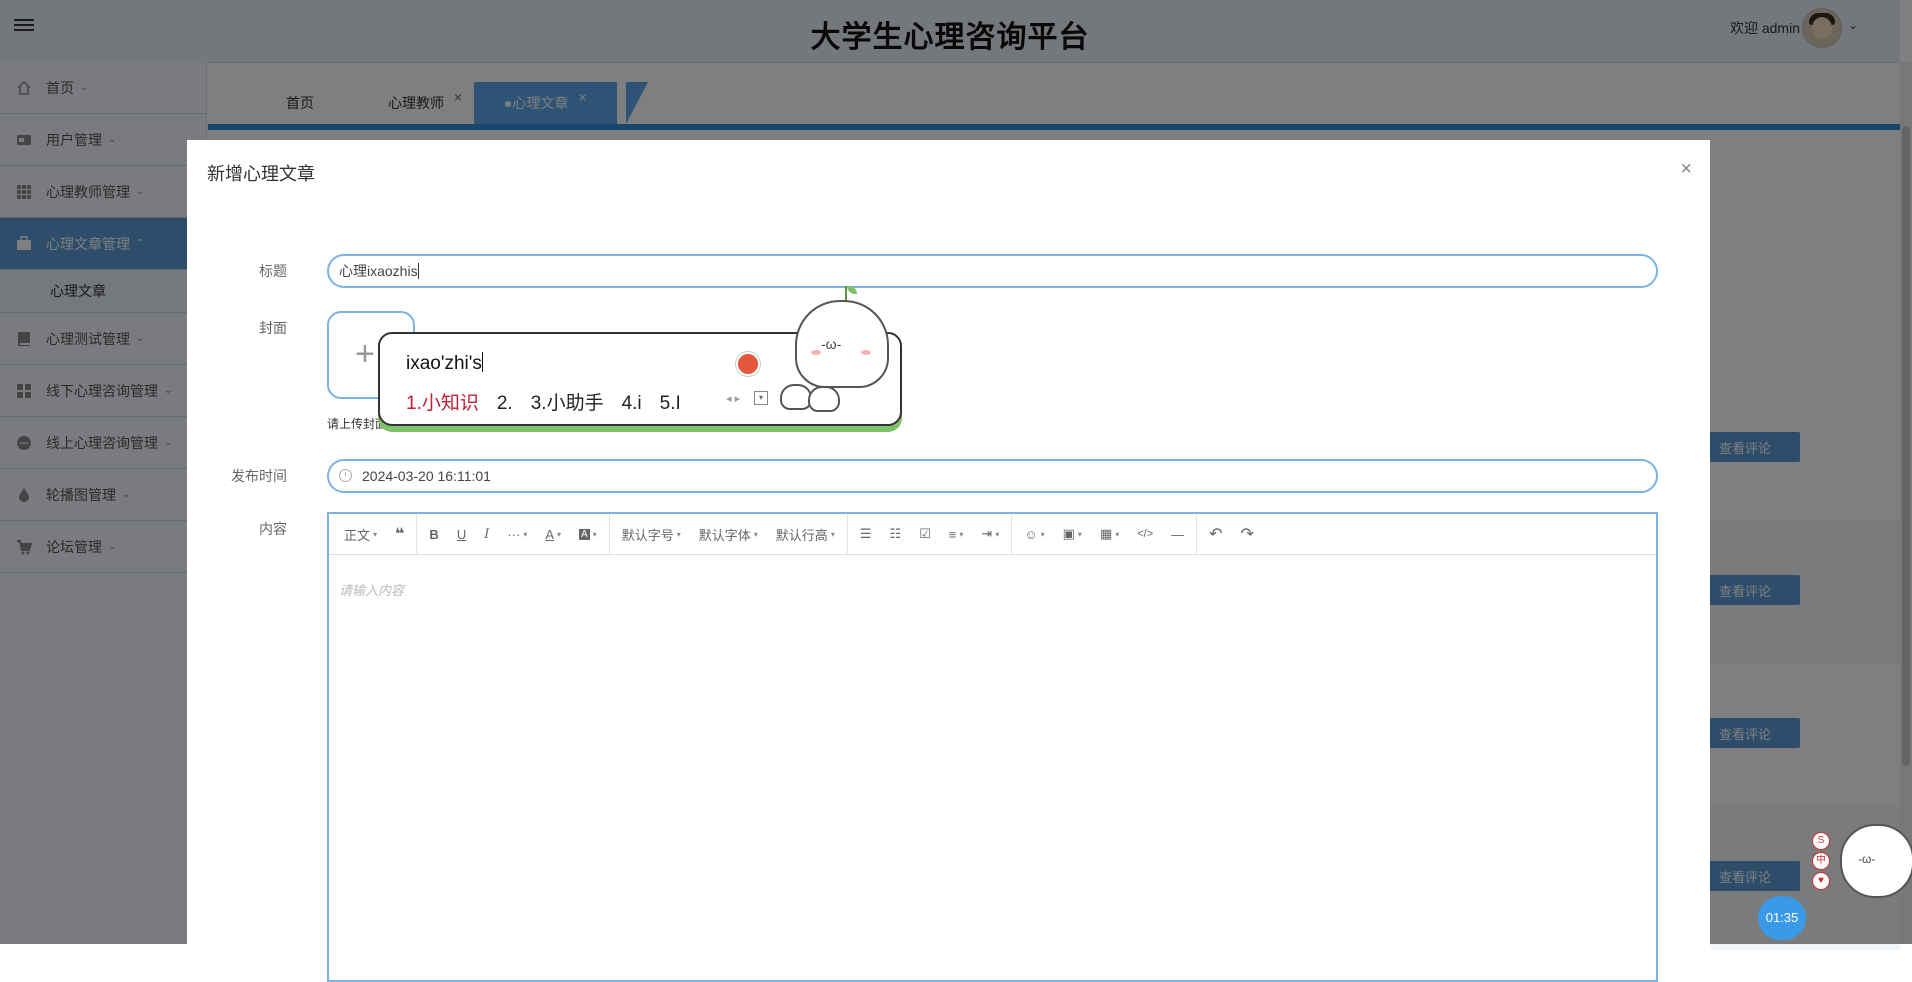 The height and width of the screenshot is (982, 1912). What do you see at coordinates (925, 534) in the screenshot?
I see `todo-icon: ☑` at bounding box center [925, 534].